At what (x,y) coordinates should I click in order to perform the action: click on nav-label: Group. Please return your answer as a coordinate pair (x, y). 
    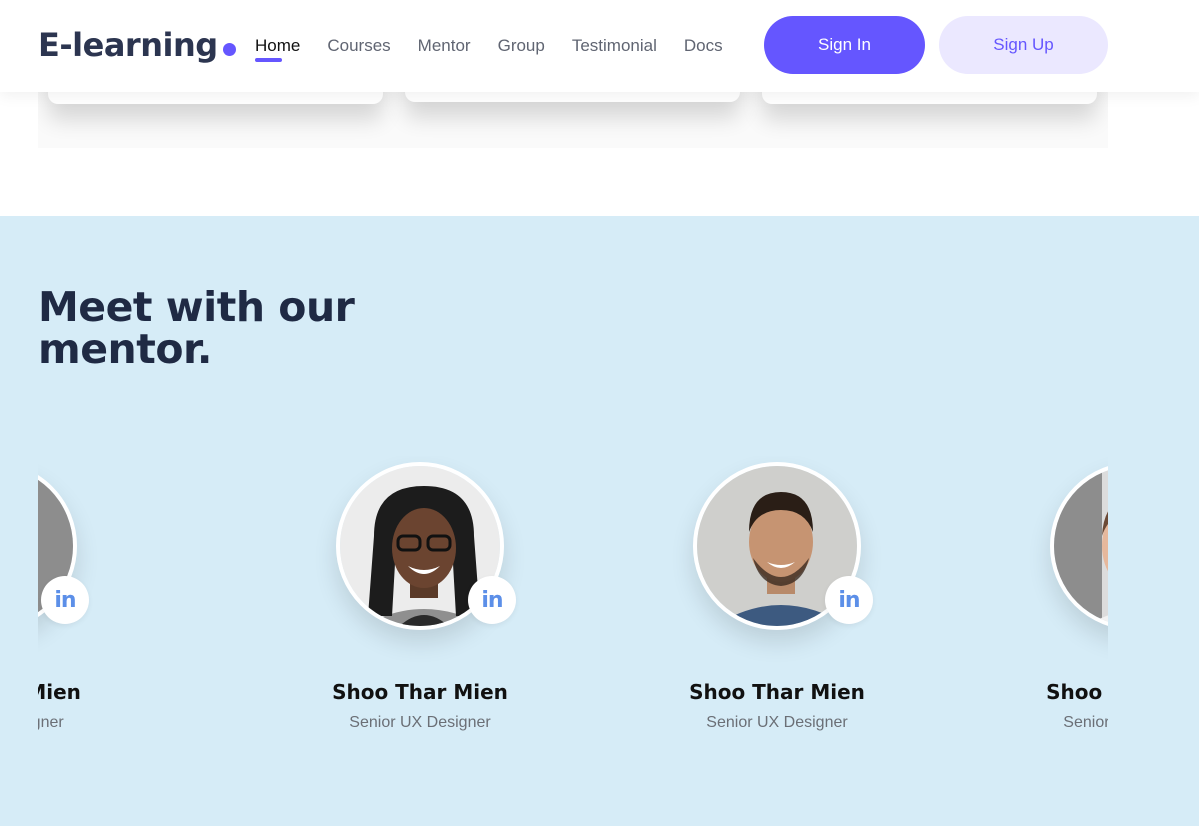
    Looking at the image, I should click on (521, 45).